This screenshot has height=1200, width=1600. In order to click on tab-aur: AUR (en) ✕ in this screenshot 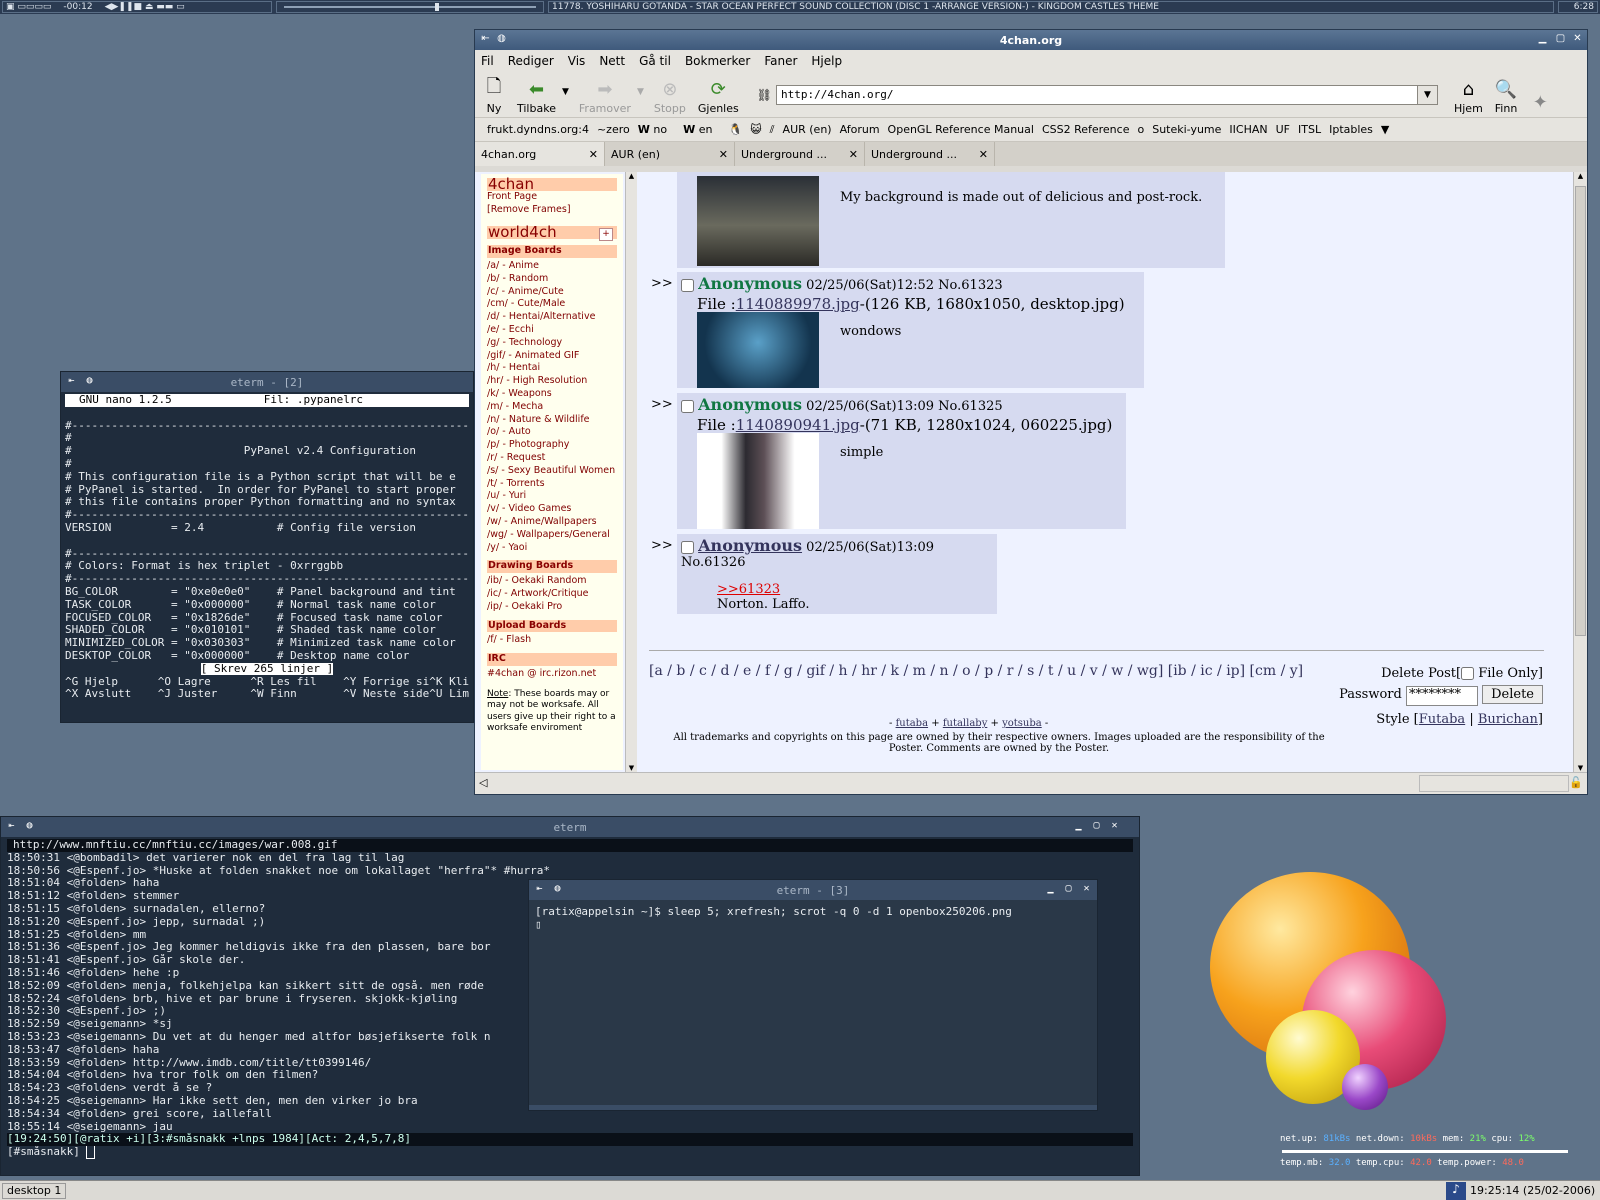, I will do `click(670, 154)`.